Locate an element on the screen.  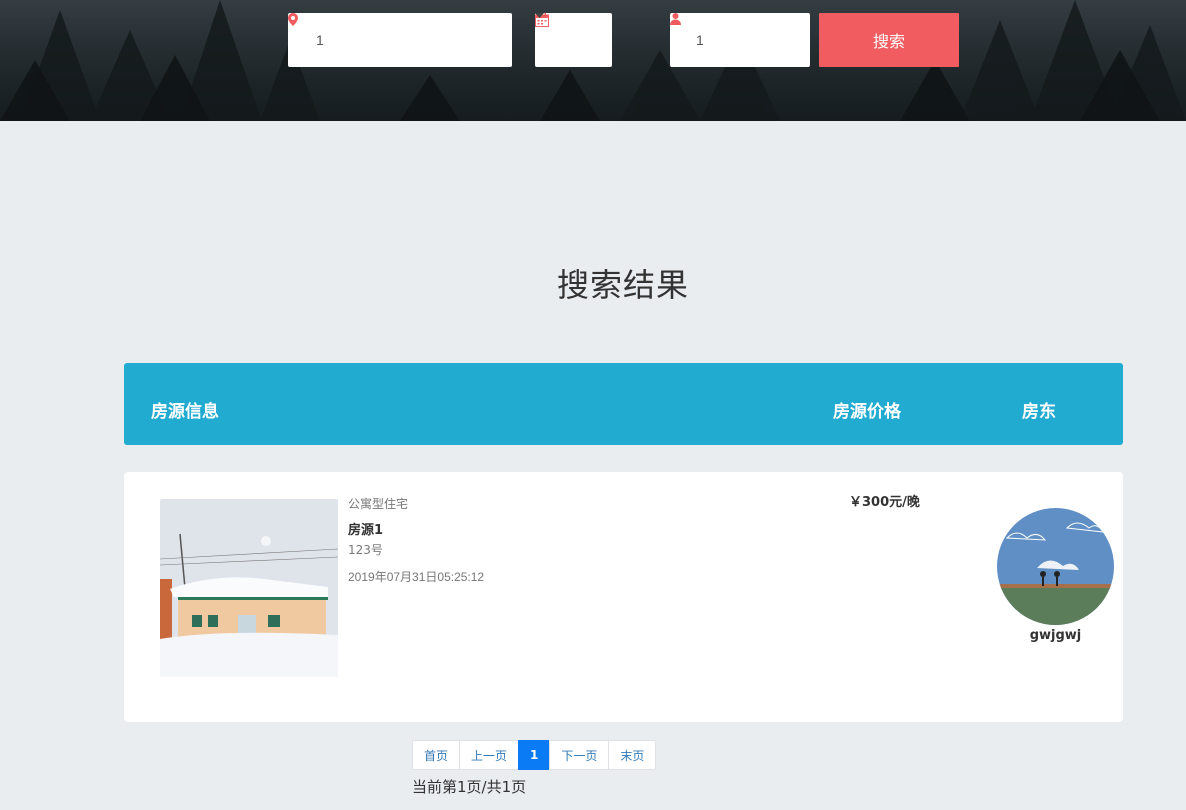
page-first-link: 首页 is located at coordinates (436, 755).